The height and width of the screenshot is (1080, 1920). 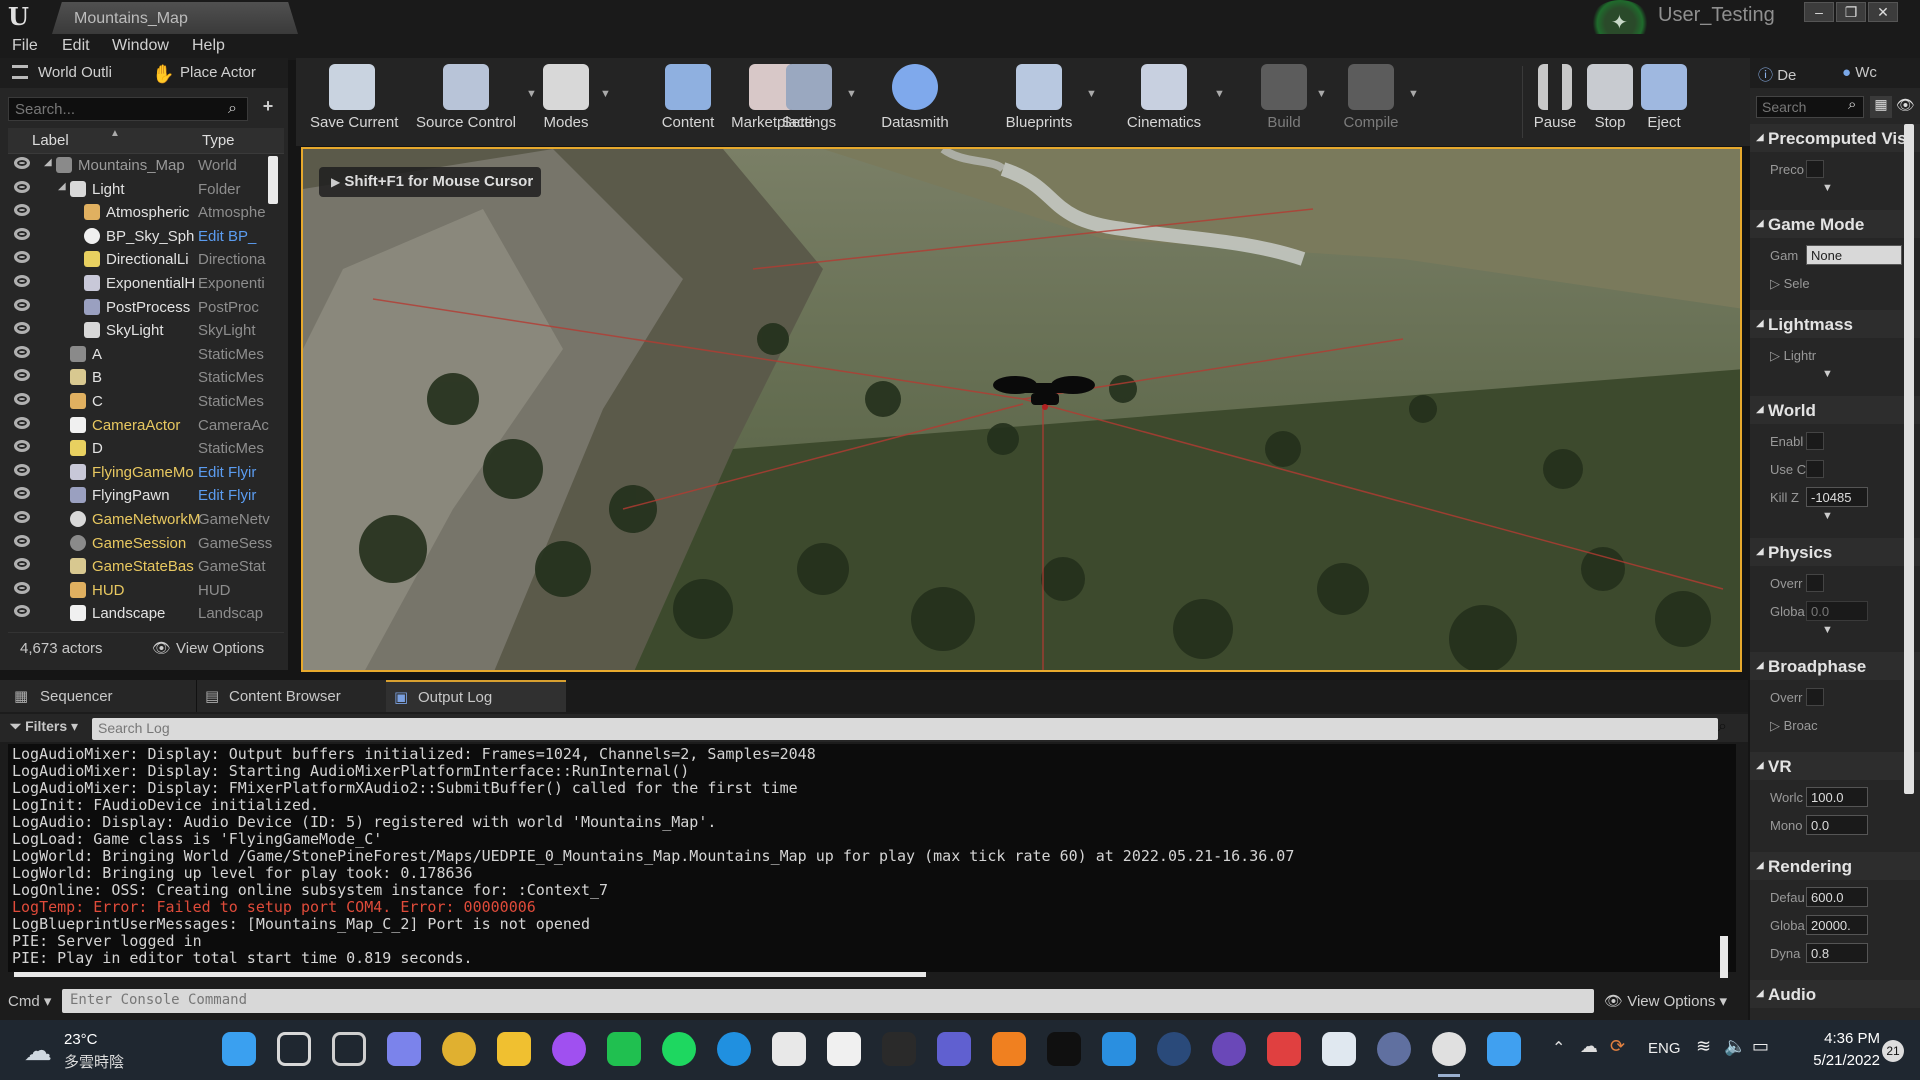 What do you see at coordinates (1760, 1046) in the screenshot?
I see `battery-icon: ▭` at bounding box center [1760, 1046].